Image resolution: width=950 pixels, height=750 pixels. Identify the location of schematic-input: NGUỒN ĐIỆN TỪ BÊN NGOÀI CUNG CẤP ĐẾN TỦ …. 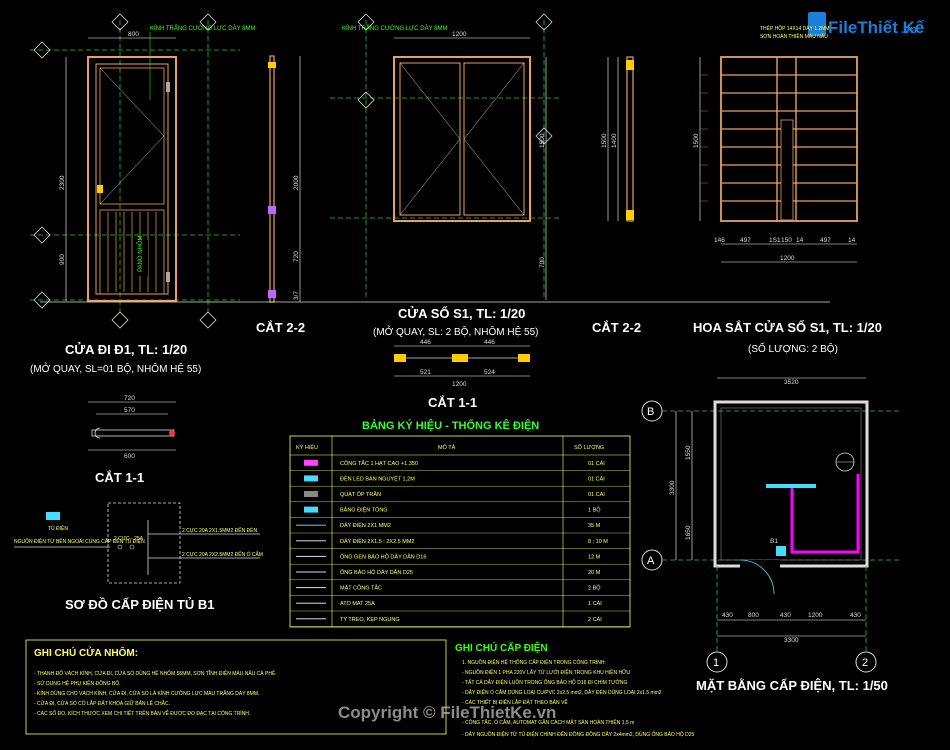
(79, 541).